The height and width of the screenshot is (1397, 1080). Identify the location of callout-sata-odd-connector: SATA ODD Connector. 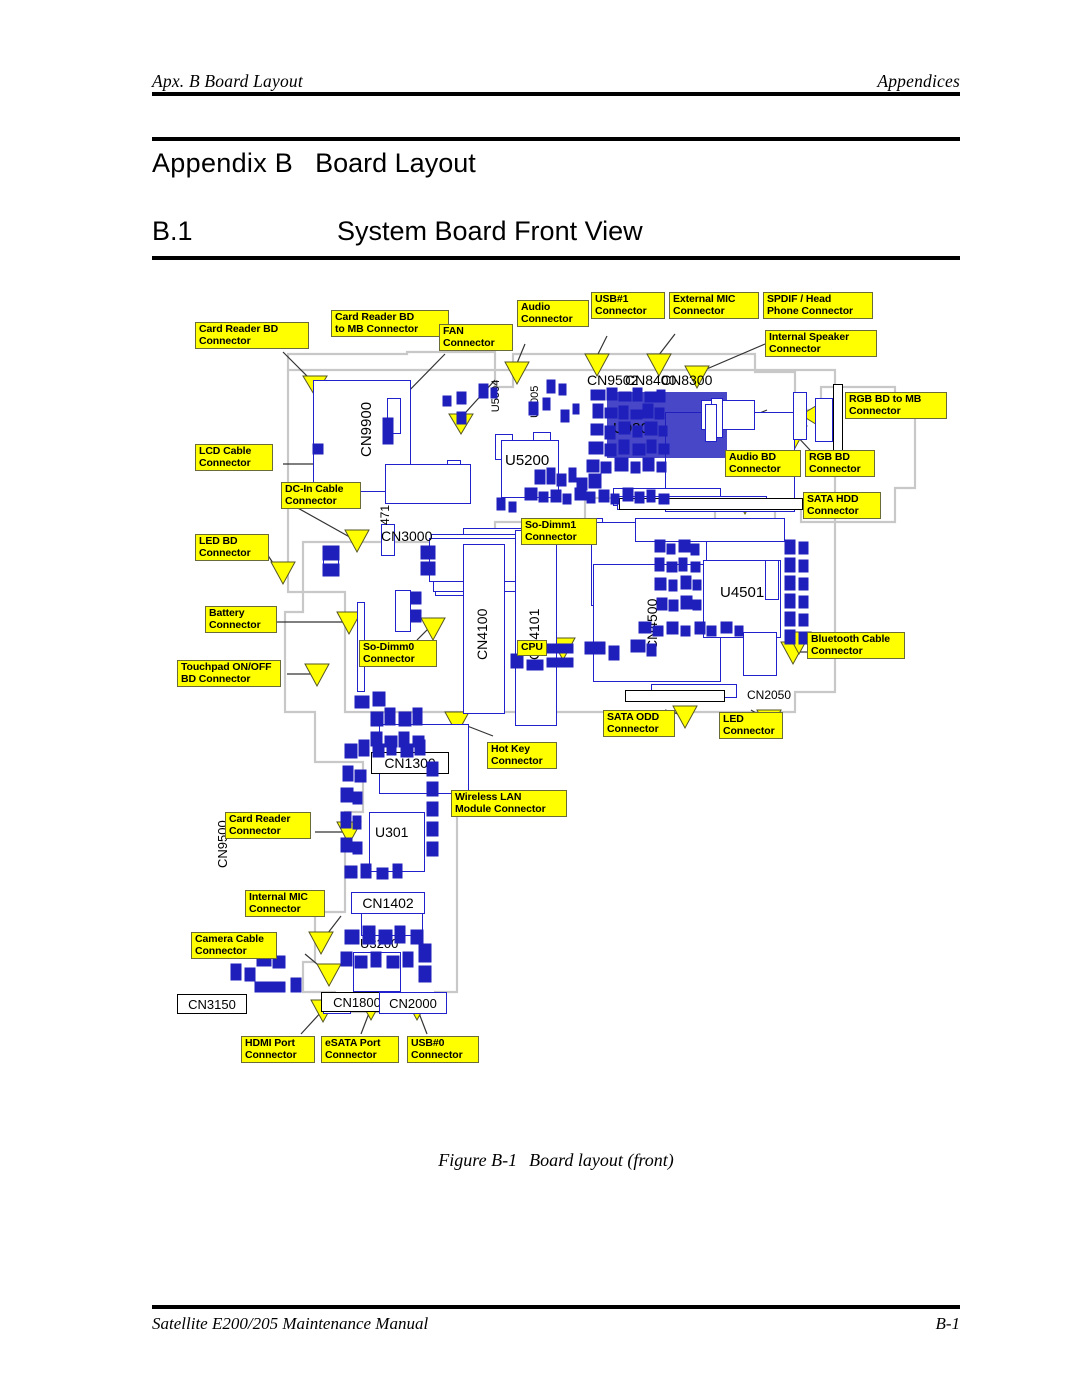
(639, 724).